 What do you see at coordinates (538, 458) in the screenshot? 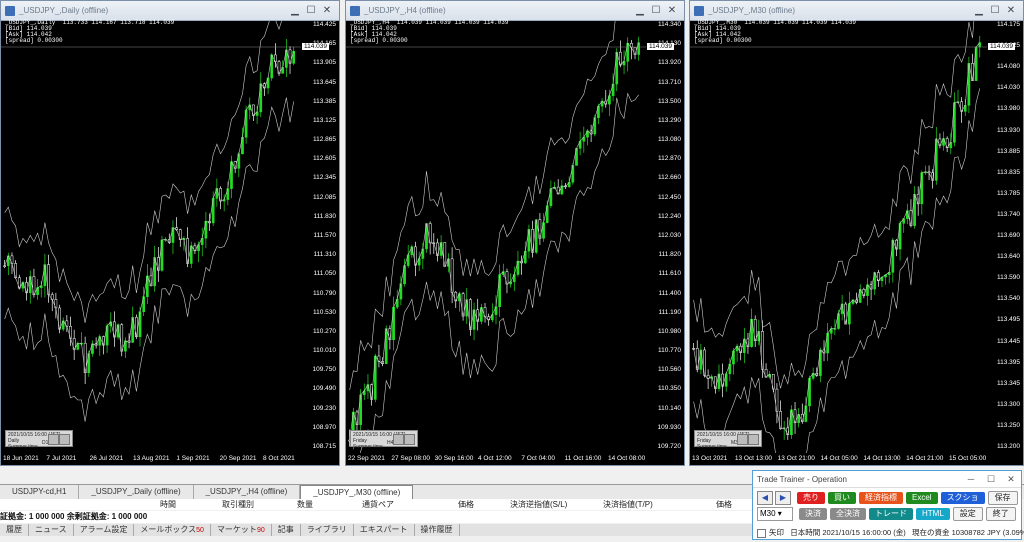
I see `time-tick: 7 Oct 04:00` at bounding box center [538, 458].